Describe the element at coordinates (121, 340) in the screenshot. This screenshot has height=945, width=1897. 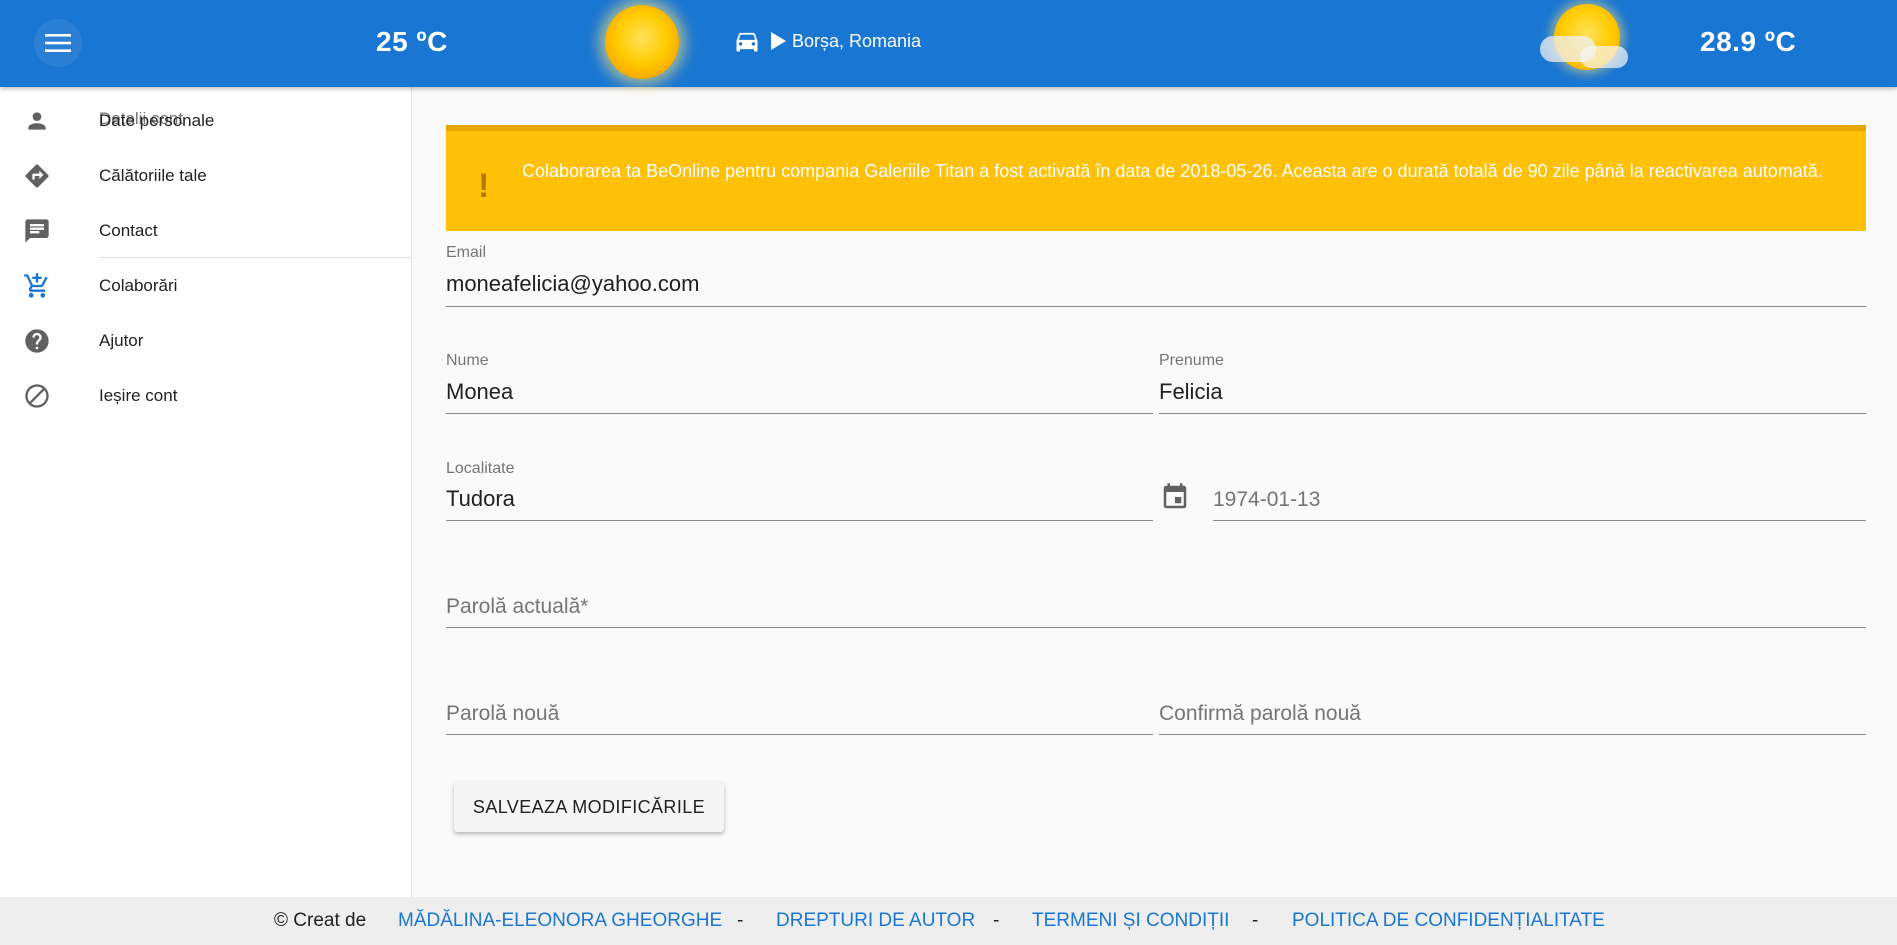
I see `sidebar-item-label: Ajutor` at that location.